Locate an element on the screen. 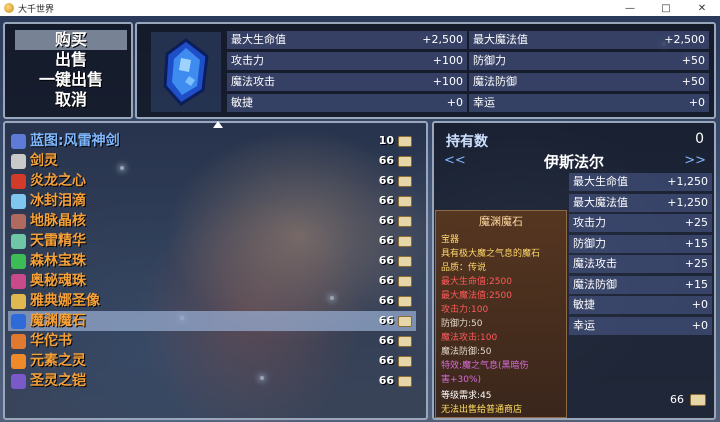 The height and width of the screenshot is (422, 720). compare-stat-cell: 幸运 +0 is located at coordinates (640, 325).